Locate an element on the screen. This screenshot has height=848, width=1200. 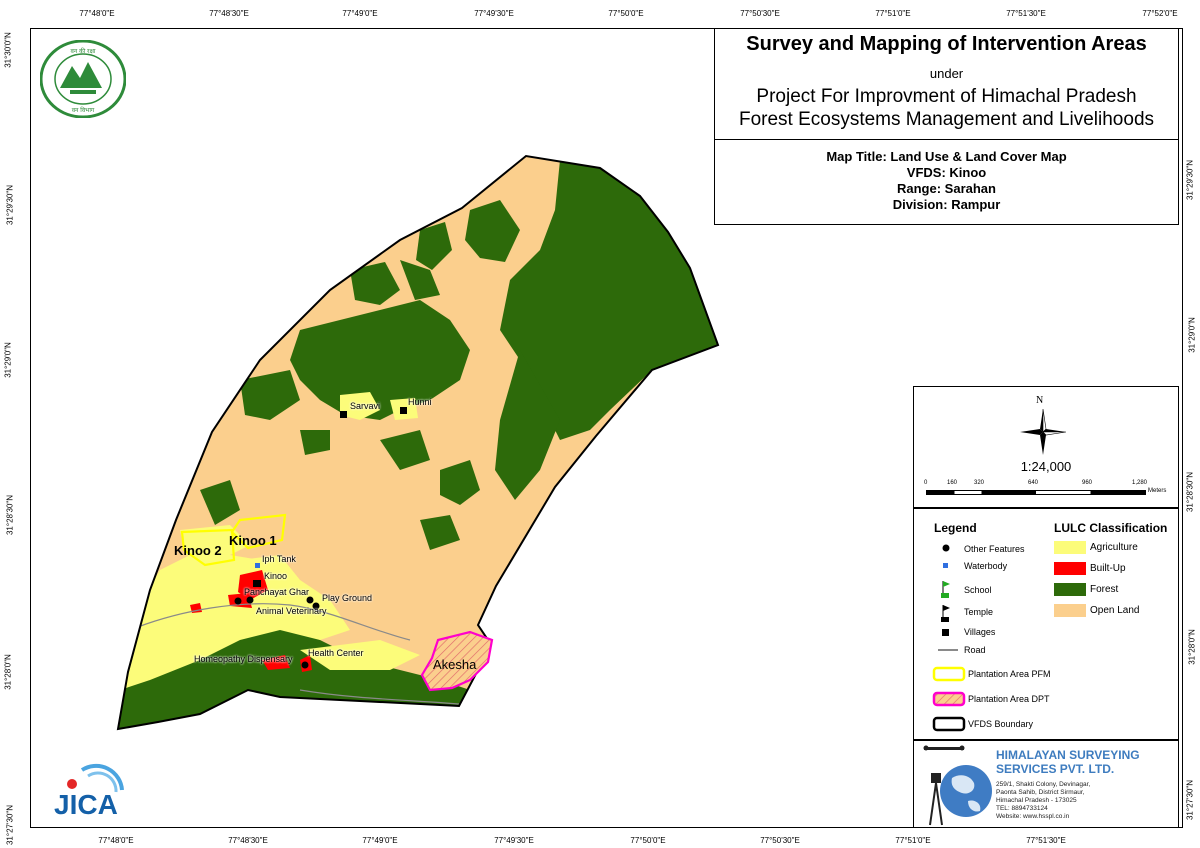
svg-text: वन विभाग is located at coordinates (83, 110).